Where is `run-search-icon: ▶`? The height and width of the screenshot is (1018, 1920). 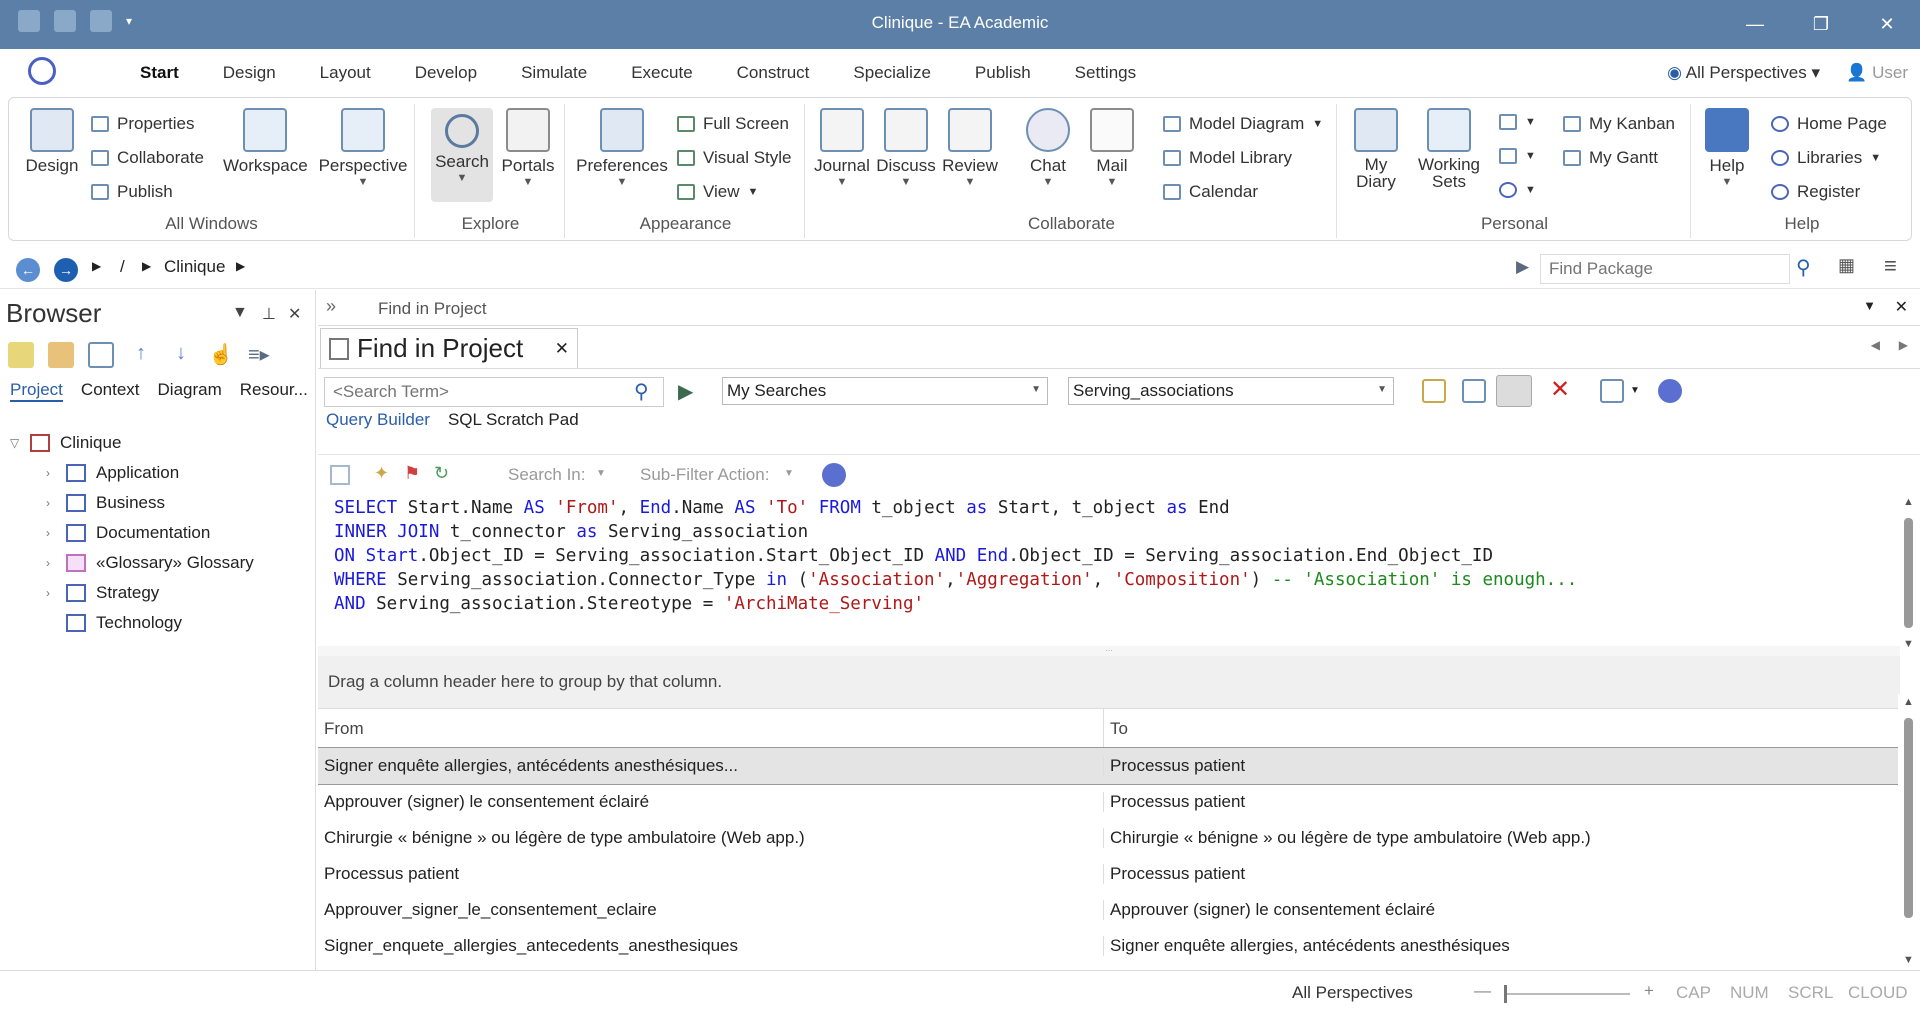
run-search-icon: ▶ is located at coordinates (685, 391).